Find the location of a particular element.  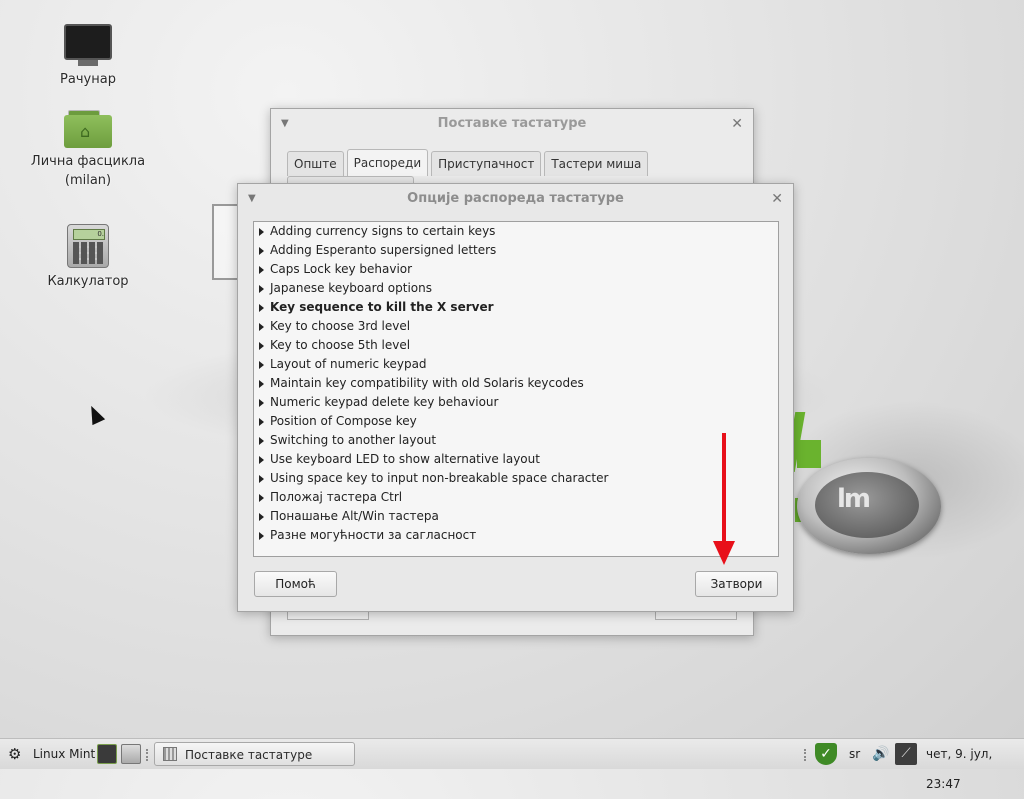

dialog-title: Опције распореда тастатуре is located at coordinates (515, 198).